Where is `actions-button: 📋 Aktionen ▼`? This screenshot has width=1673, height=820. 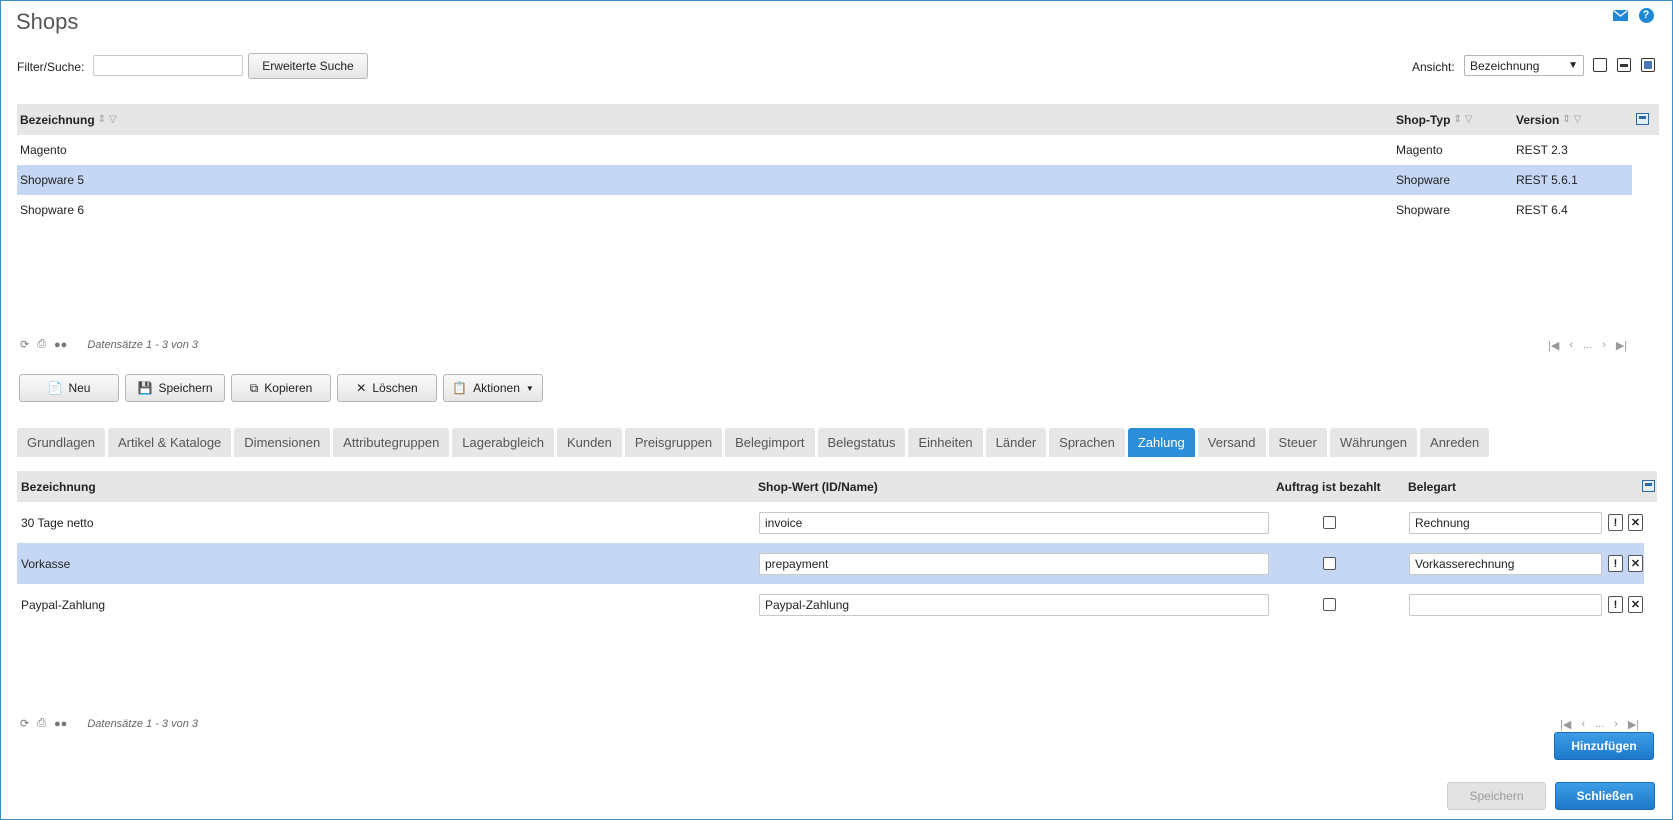 actions-button: 📋 Aktionen ▼ is located at coordinates (493, 388).